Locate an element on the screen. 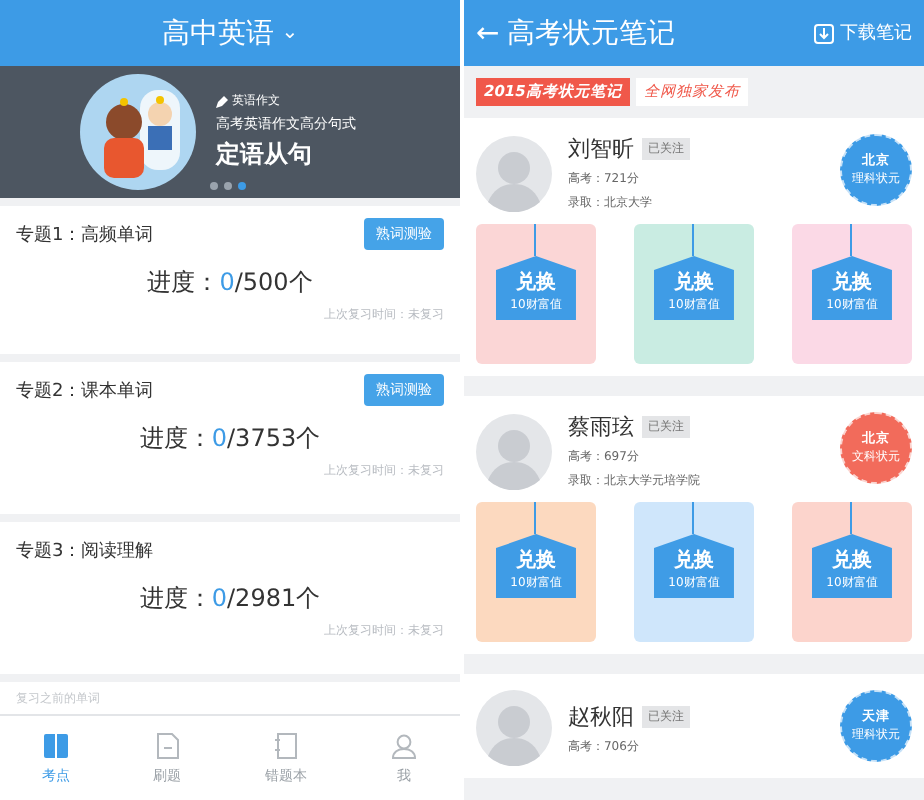 This screenshot has width=924, height=800. person-icon is located at coordinates (404, 745).